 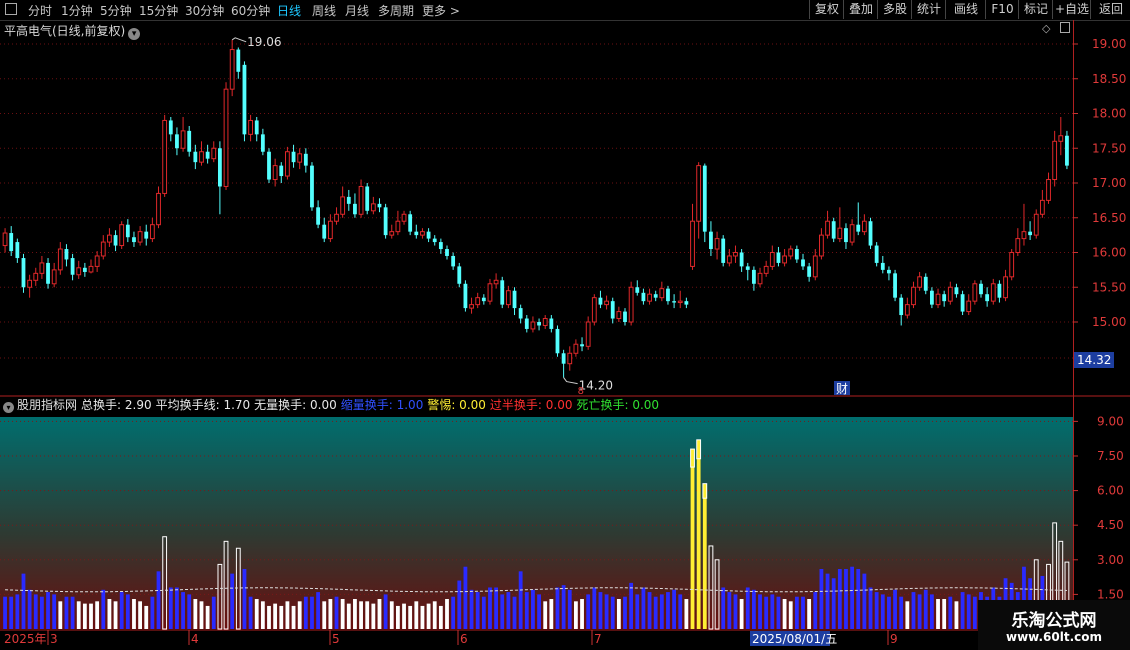 I want to click on indicator-chevron-icon: ▾, so click(x=8, y=407).